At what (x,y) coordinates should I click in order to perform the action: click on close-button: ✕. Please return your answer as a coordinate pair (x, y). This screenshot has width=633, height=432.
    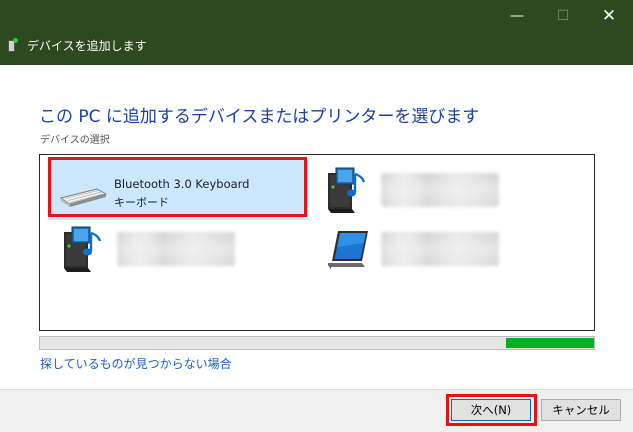
    Looking at the image, I should click on (609, 16).